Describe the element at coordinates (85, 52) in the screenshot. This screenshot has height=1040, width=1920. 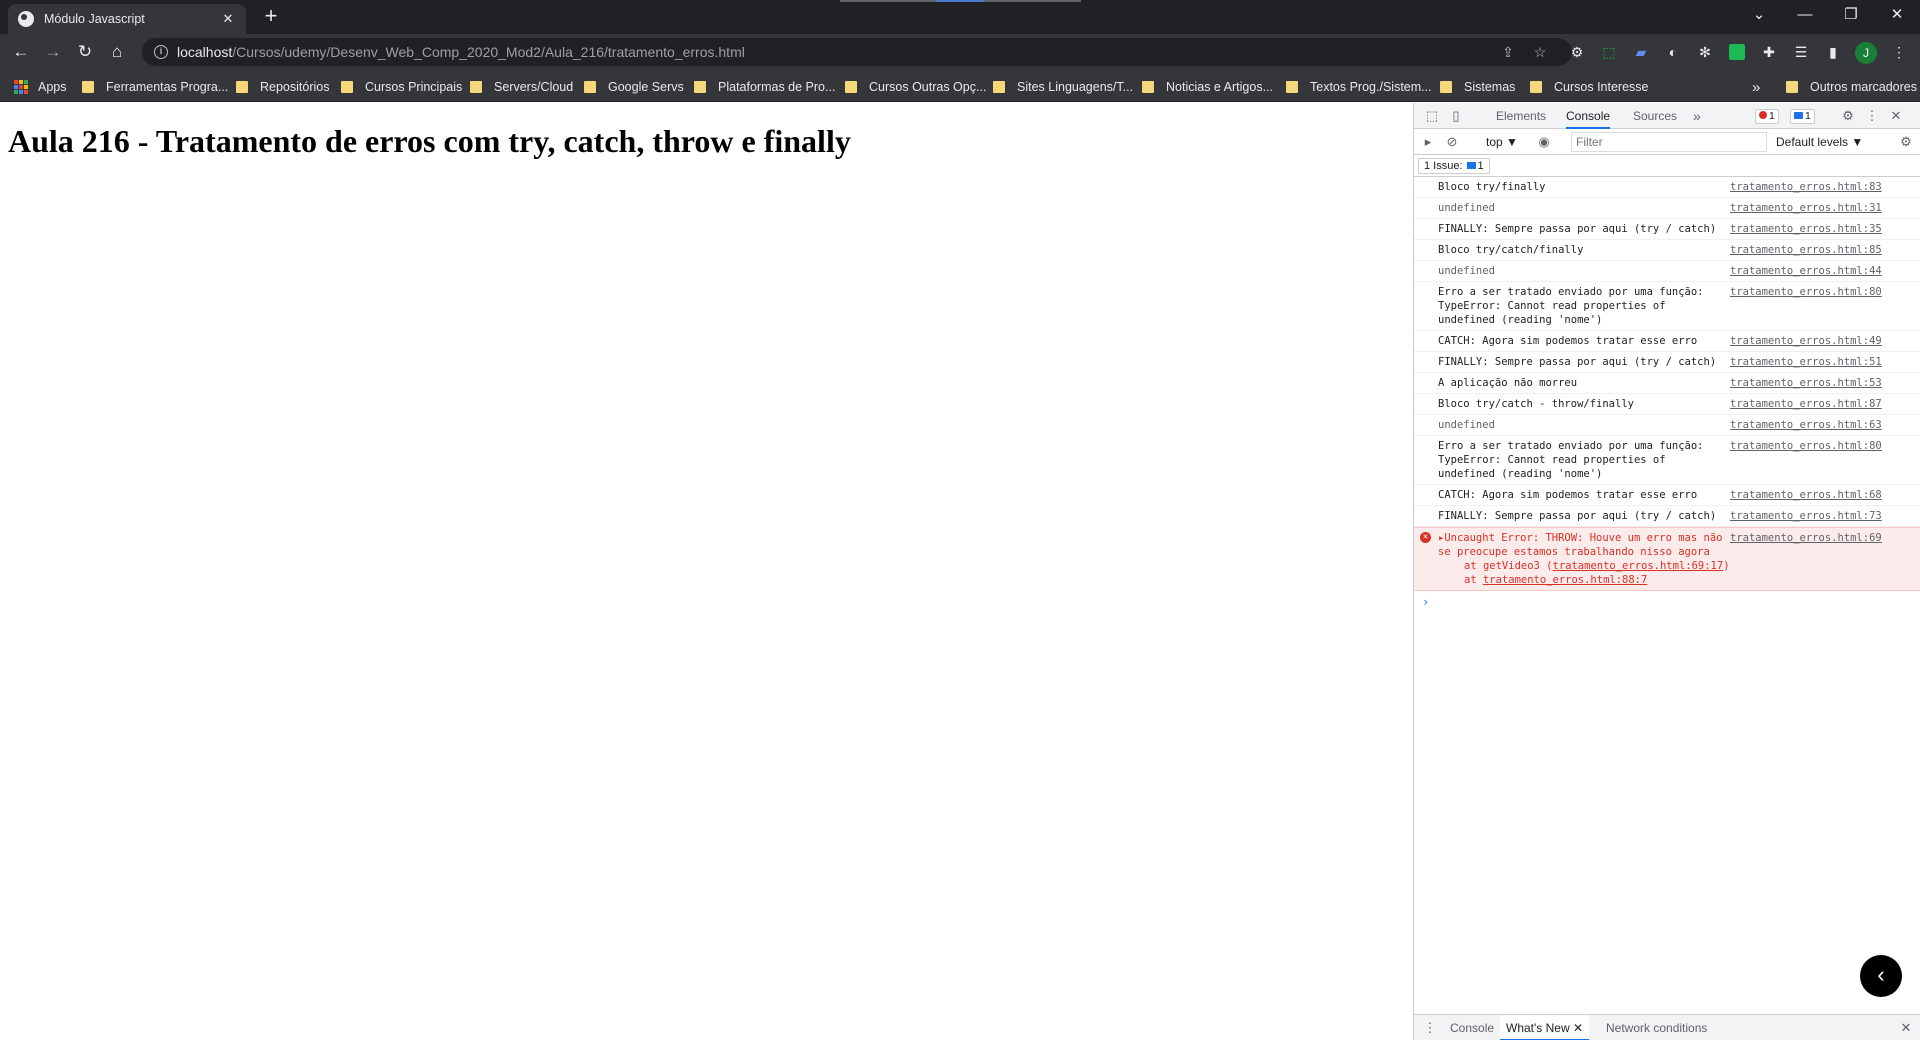
I see `reload-button: ↻` at that location.